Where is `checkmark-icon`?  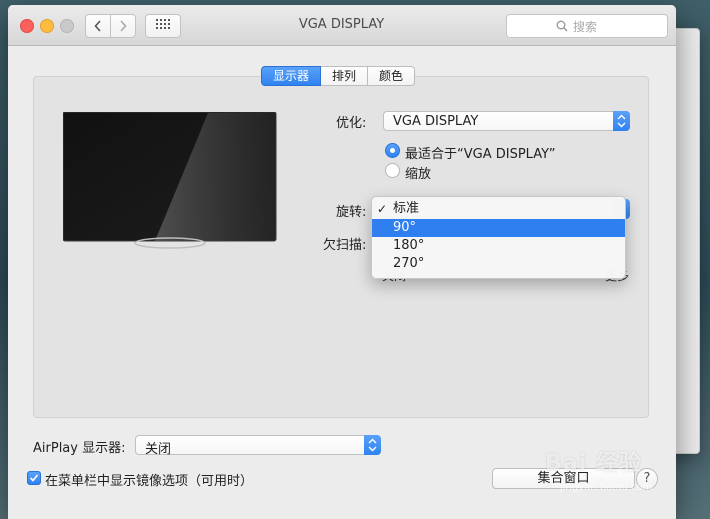 checkmark-icon is located at coordinates (34, 478).